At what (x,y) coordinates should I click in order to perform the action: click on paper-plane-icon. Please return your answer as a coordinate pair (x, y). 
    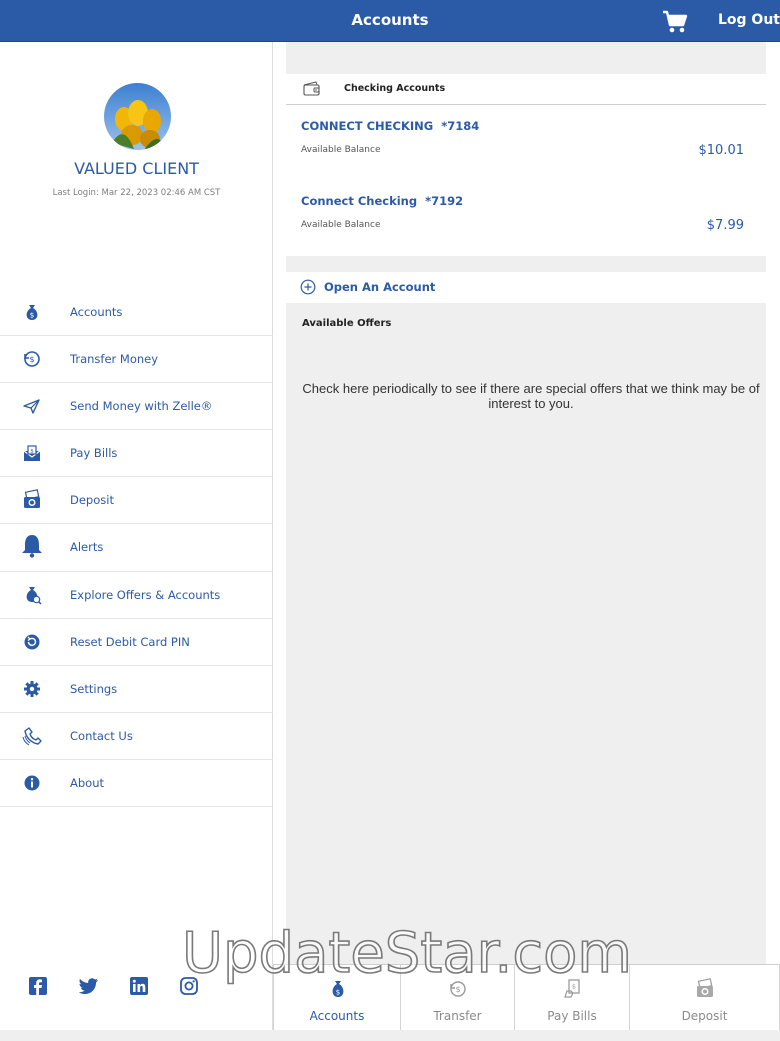
    Looking at the image, I should click on (32, 406).